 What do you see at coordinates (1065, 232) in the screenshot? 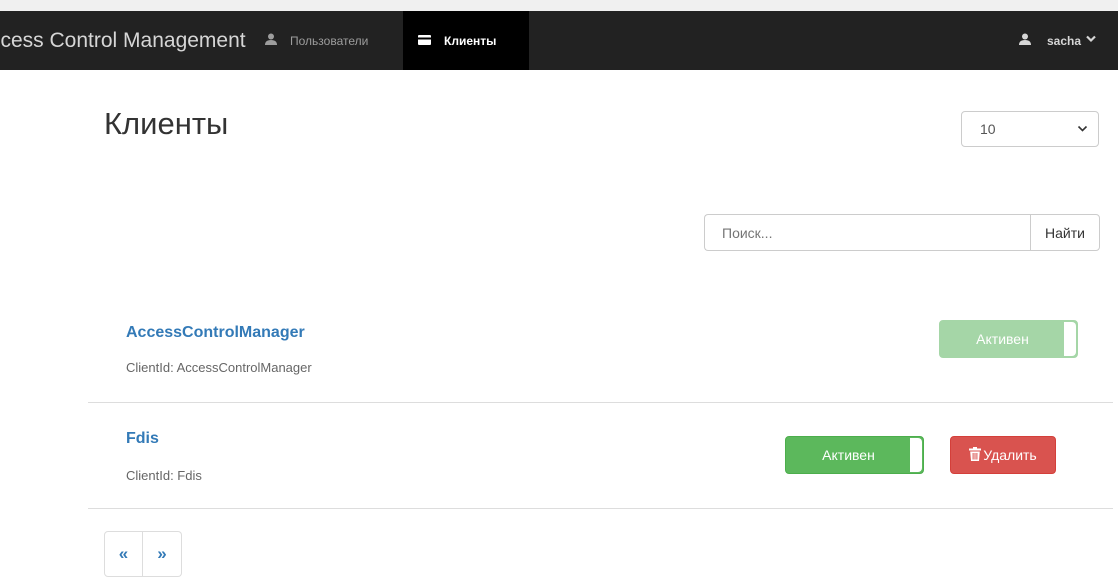
I see `search-button: Найти` at bounding box center [1065, 232].